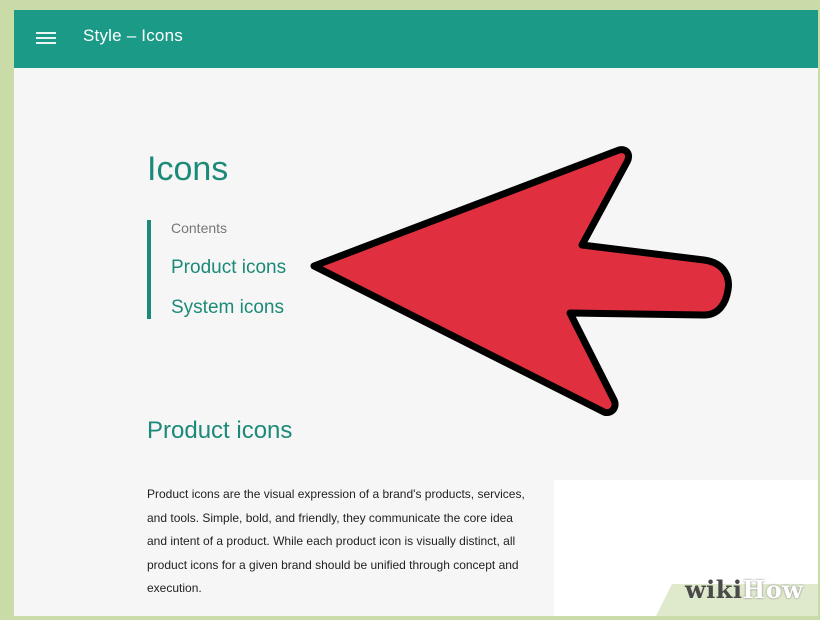  I want to click on page-title: Icons, so click(188, 169).